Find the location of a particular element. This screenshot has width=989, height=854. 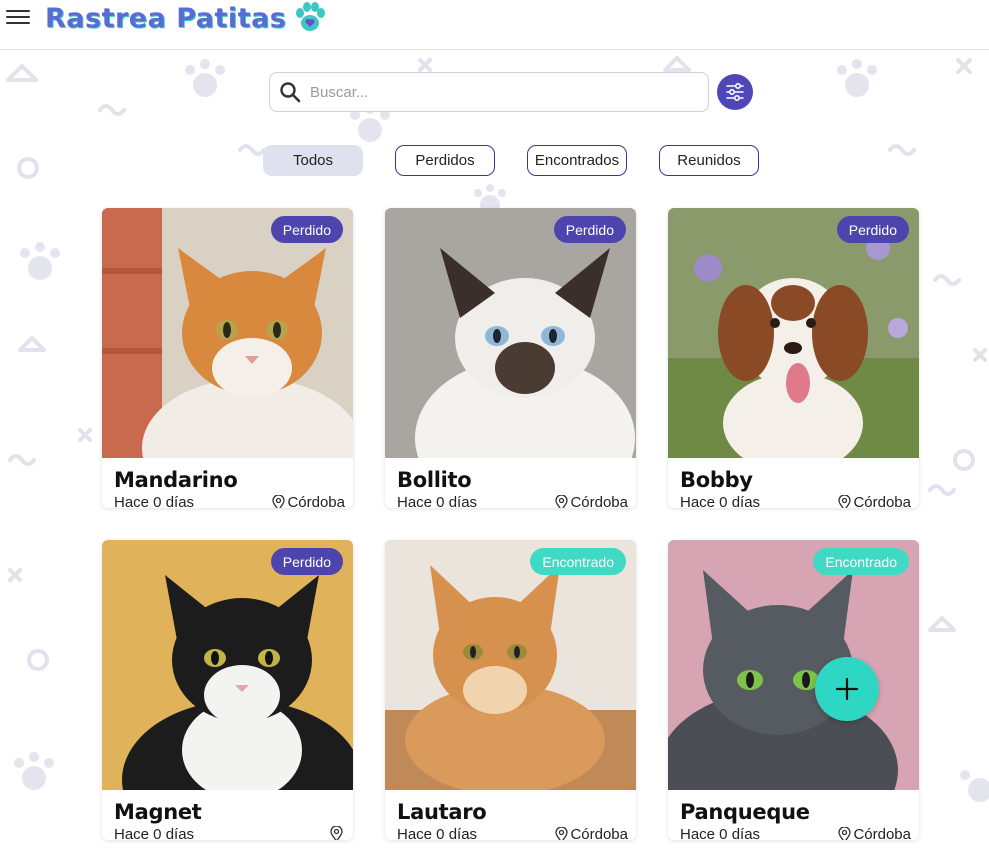

sliders-icon is located at coordinates (735, 92).